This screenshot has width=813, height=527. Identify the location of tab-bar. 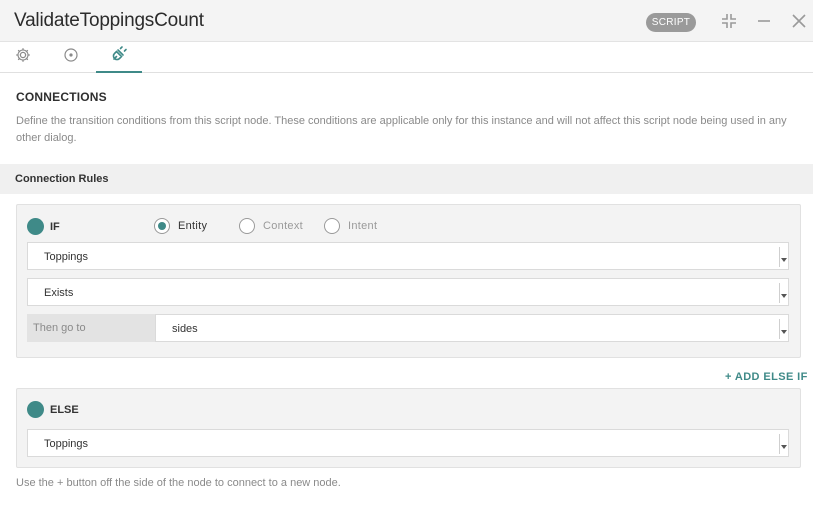
(406, 57).